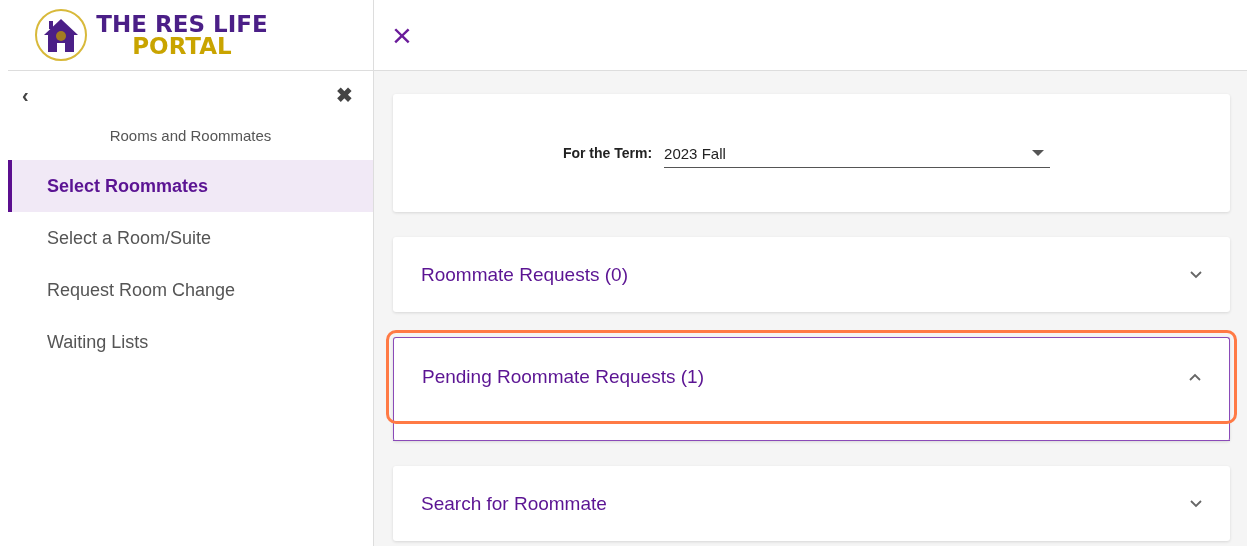  What do you see at coordinates (182, 24) in the screenshot?
I see `logo-title: THE RES LIFE` at bounding box center [182, 24].